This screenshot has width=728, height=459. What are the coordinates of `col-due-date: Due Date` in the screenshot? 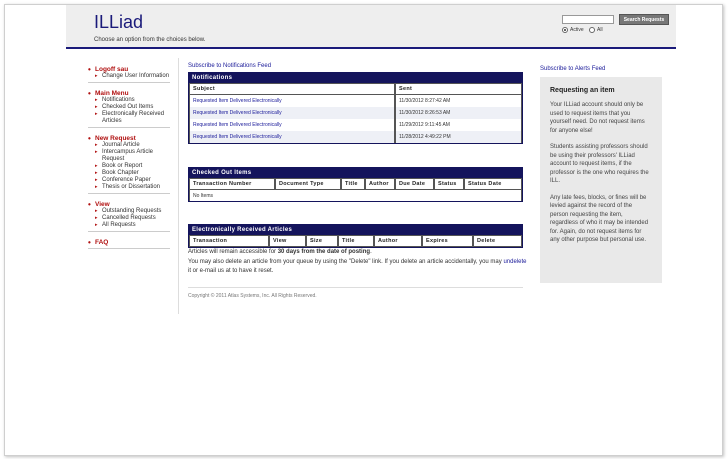 It's located at (414, 184).